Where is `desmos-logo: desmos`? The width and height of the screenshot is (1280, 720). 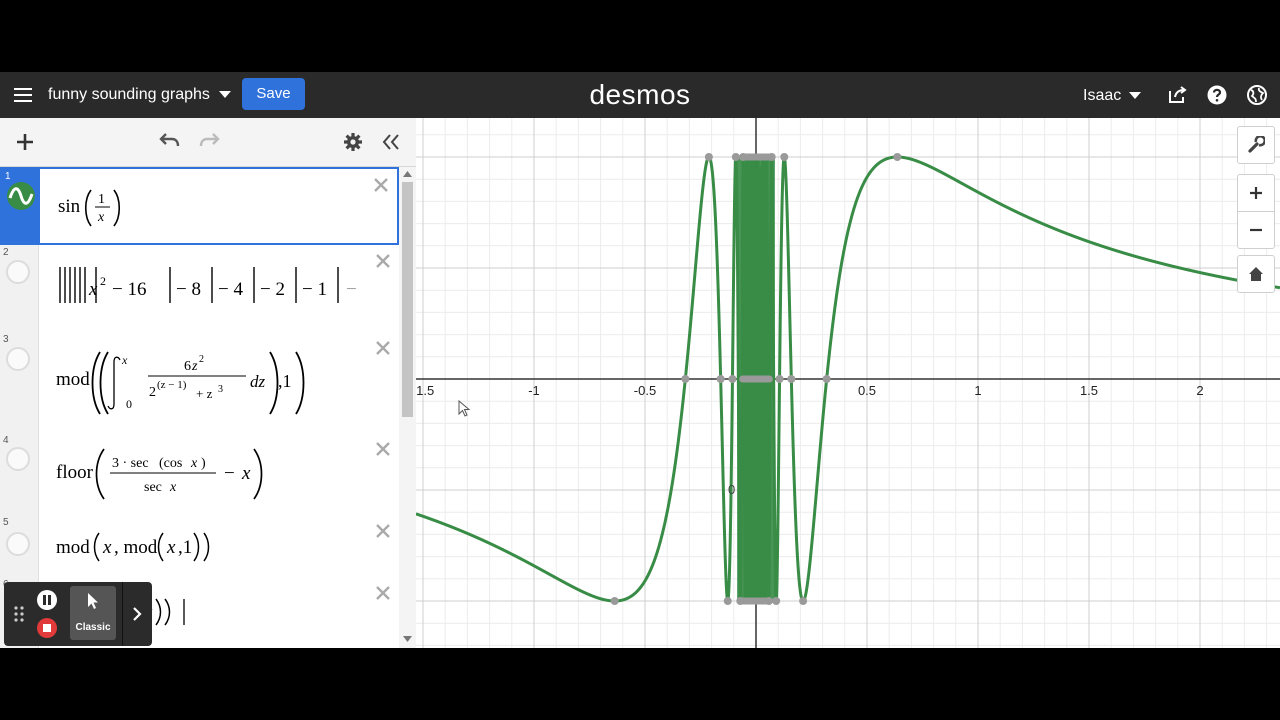
desmos-logo: desmos is located at coordinates (640, 94).